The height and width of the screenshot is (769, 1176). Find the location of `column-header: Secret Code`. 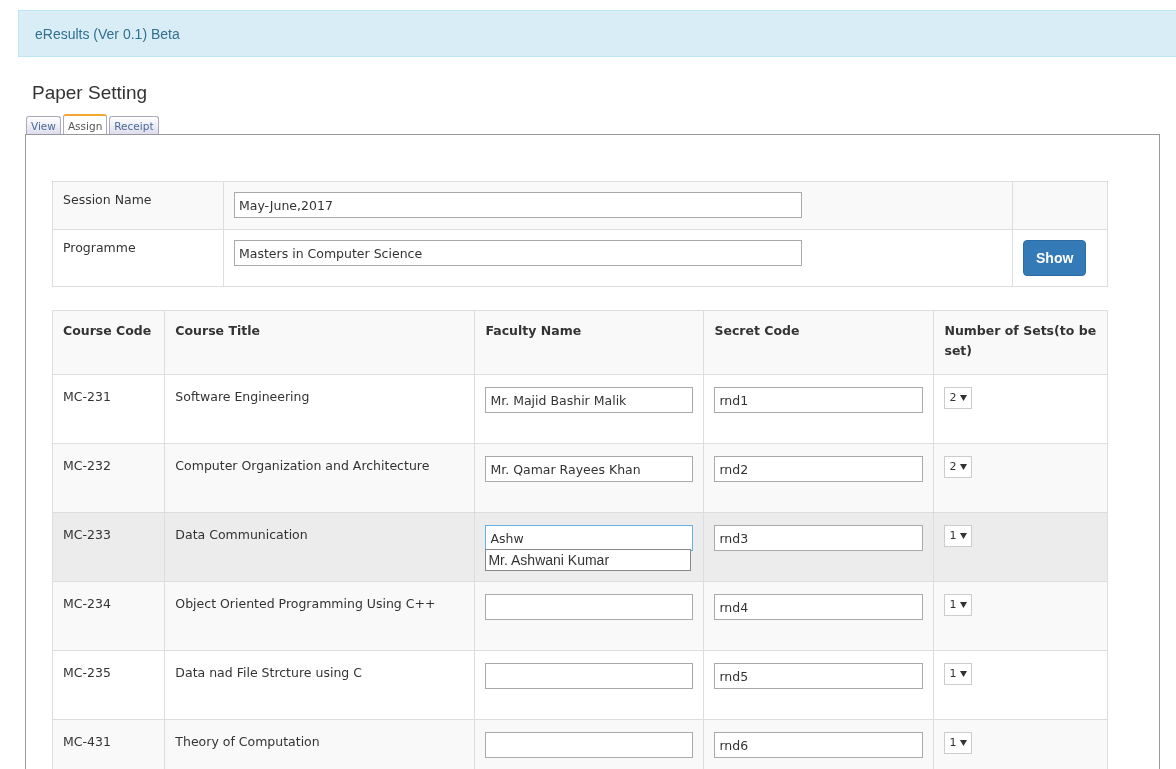

column-header: Secret Code is located at coordinates (818, 342).